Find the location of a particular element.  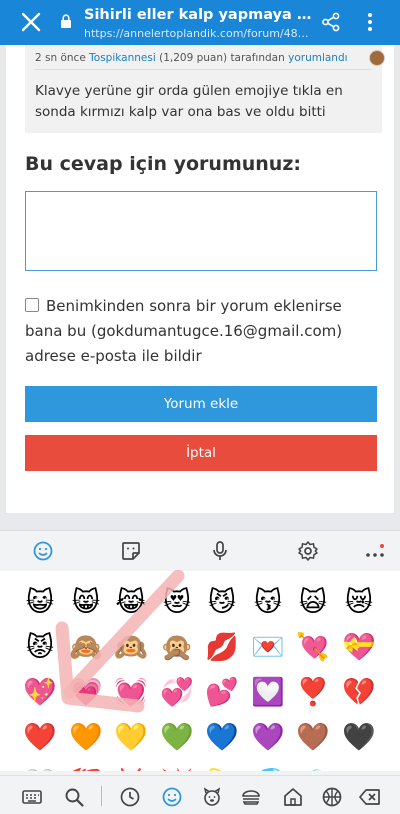

share-icon is located at coordinates (331, 22).